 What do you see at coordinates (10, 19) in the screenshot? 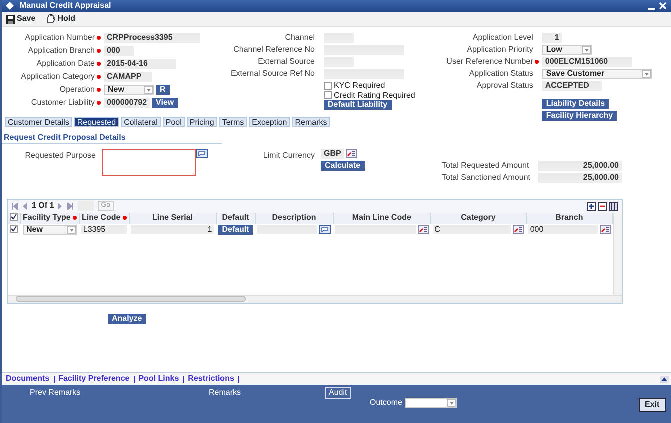
I see `save-icon` at bounding box center [10, 19].